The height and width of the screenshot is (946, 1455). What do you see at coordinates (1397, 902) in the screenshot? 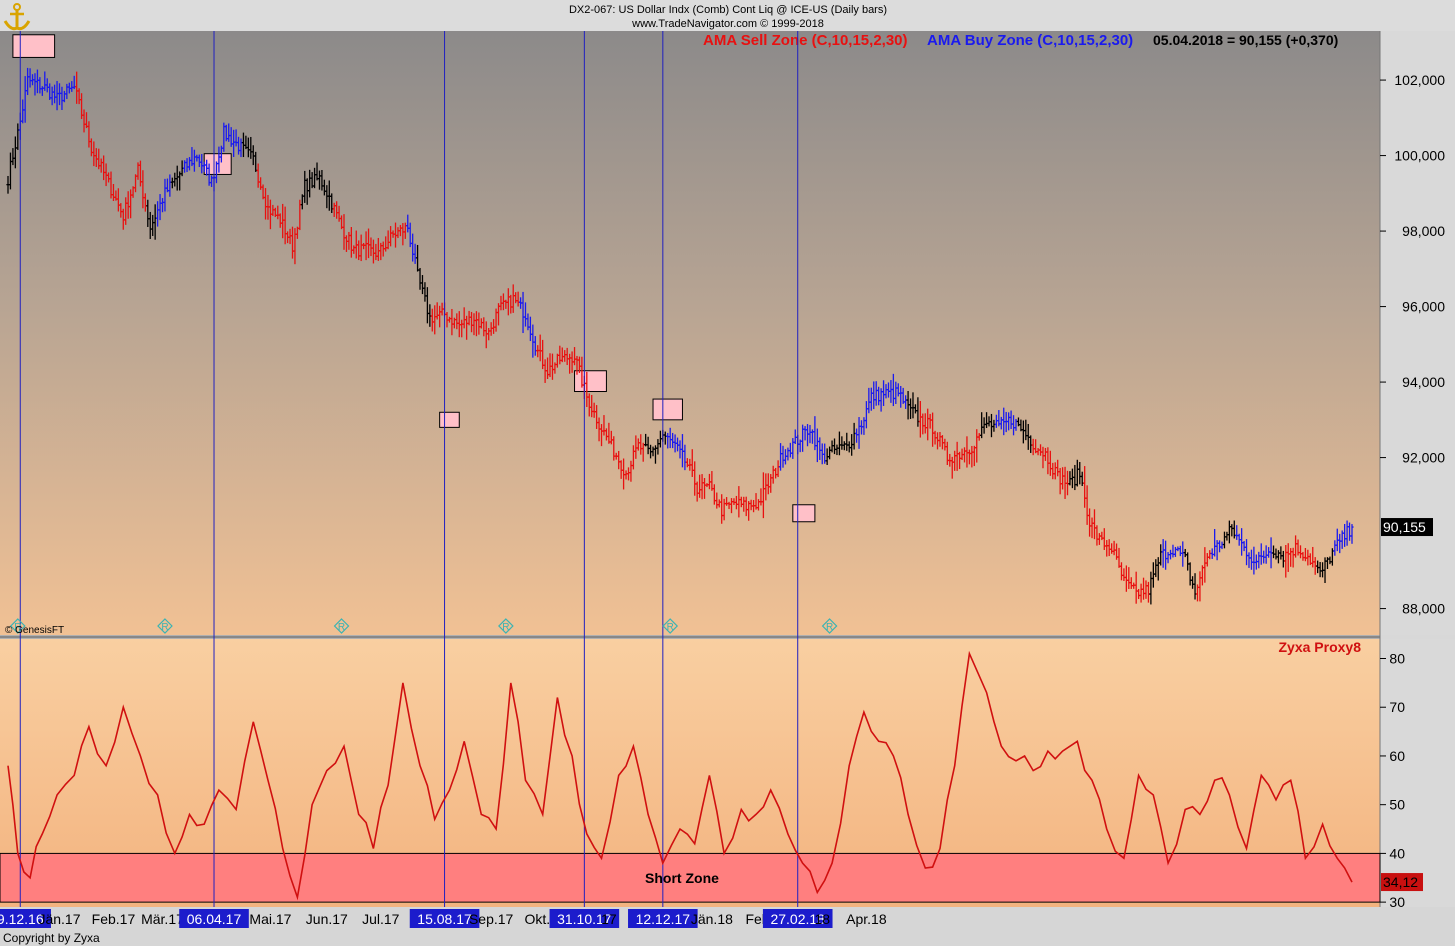
I see `oscillator-axis-label: 30` at bounding box center [1397, 902].